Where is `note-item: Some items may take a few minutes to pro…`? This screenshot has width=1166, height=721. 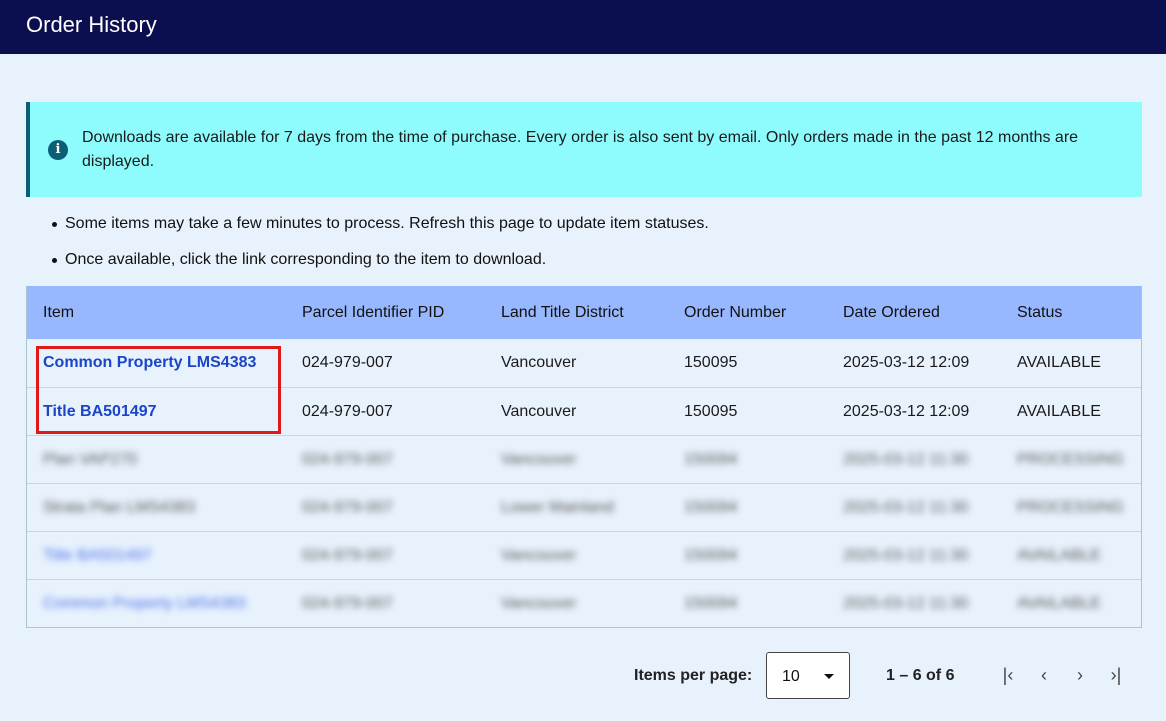 note-item: Some items may take a few minutes to pro… is located at coordinates (379, 231).